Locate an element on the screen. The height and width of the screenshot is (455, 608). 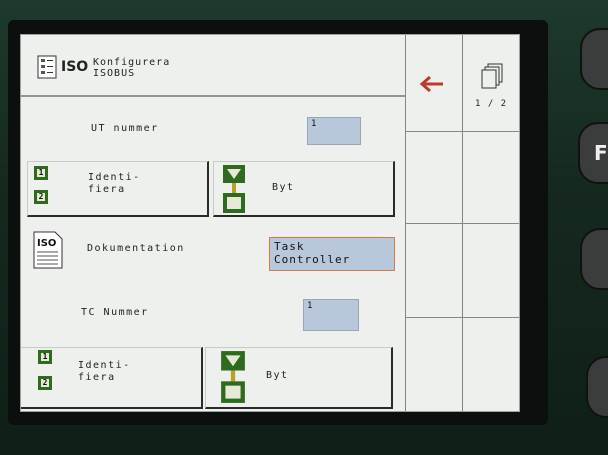
identify-button-2: 1 2 Identi- fiera is located at coordinates (112, 378).